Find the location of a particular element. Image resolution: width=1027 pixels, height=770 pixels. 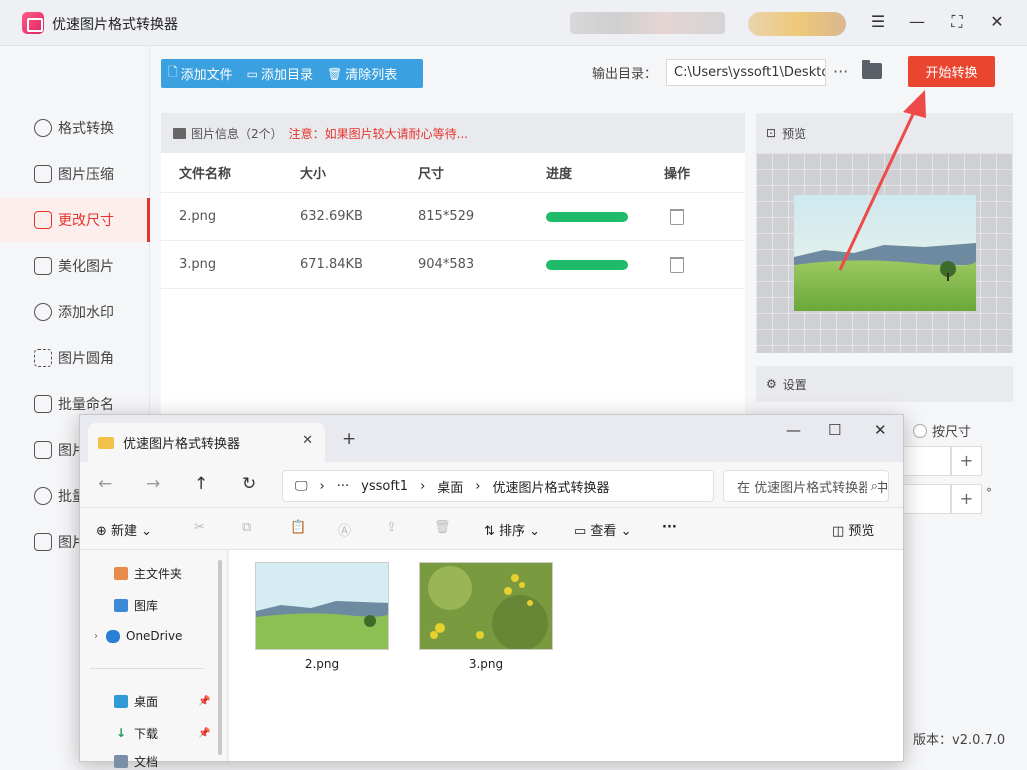

maximize-icon: ☐ is located at coordinates (834, 430).